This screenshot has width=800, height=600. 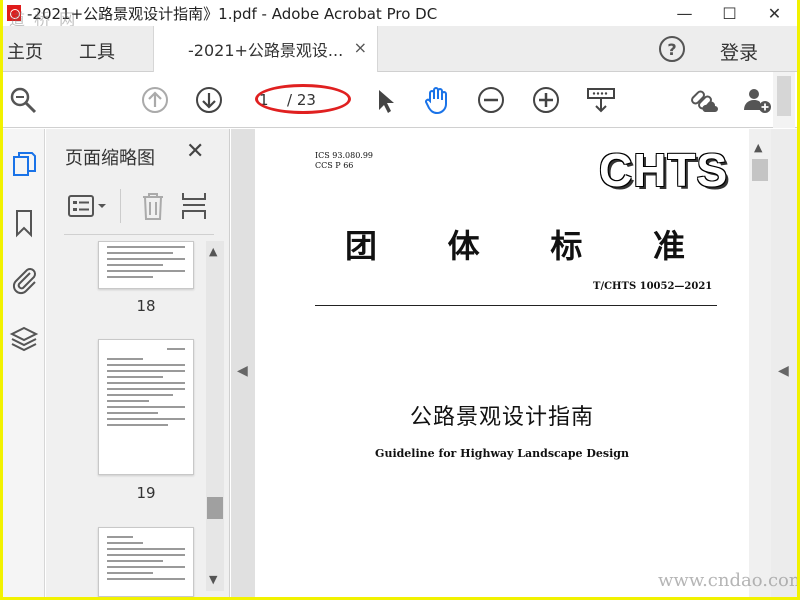 I want to click on thumbnail-panel-title: 页面缩略图, so click(x=110, y=158).